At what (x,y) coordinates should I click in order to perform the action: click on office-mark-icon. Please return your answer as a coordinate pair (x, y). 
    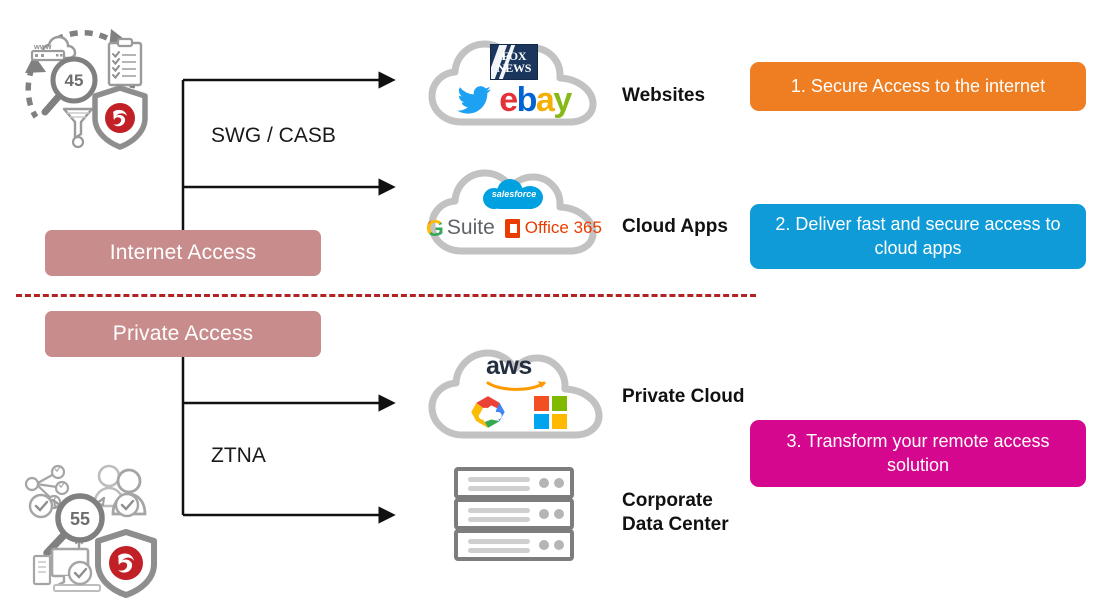
    Looking at the image, I should click on (512, 228).